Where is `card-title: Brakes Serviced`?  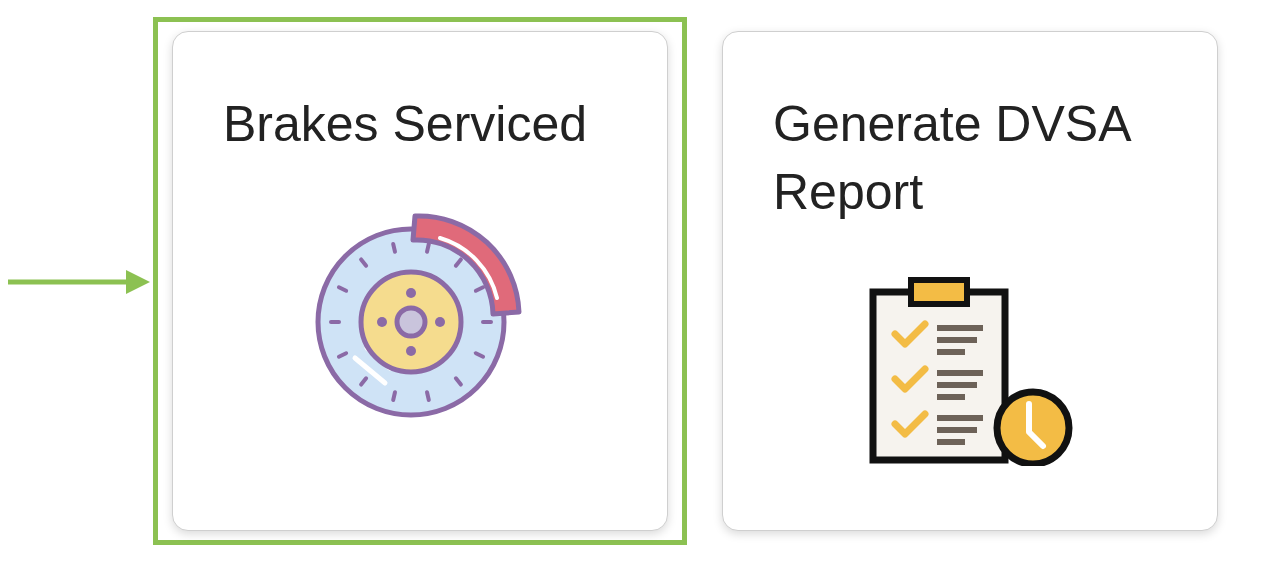 card-title: Brakes Serviced is located at coordinates (406, 124).